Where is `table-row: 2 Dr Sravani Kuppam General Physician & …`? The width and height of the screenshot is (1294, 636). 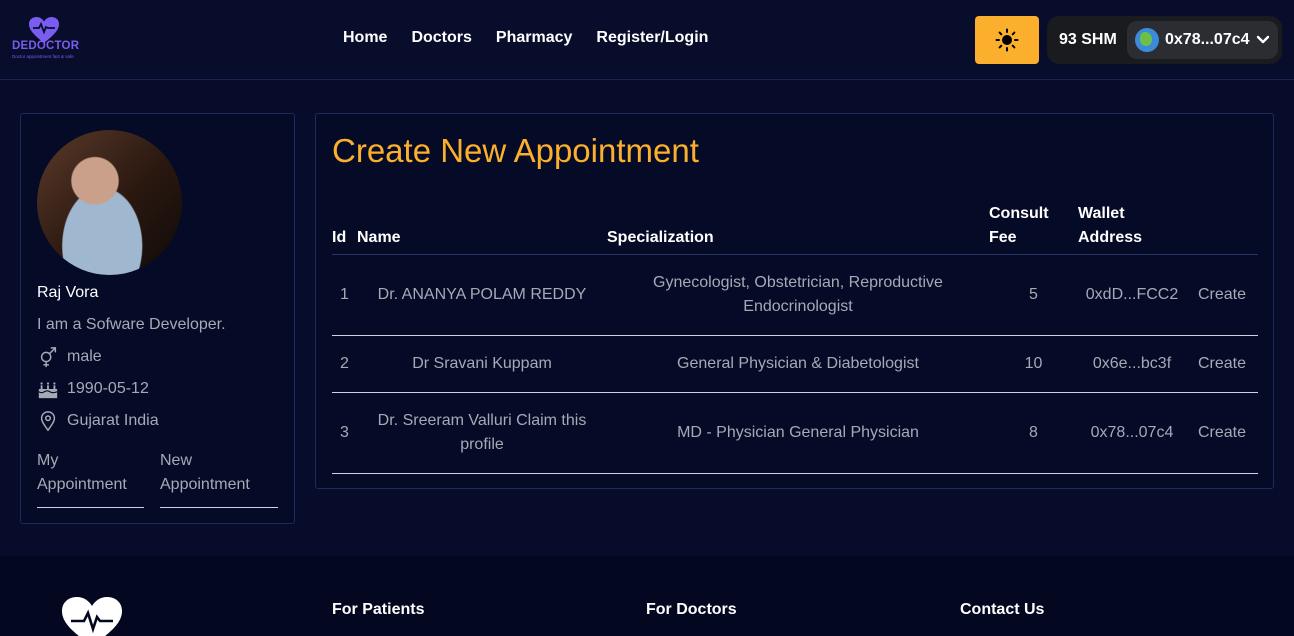
table-row: 2 Dr Sravani Kuppam General Physician & … is located at coordinates (795, 364).